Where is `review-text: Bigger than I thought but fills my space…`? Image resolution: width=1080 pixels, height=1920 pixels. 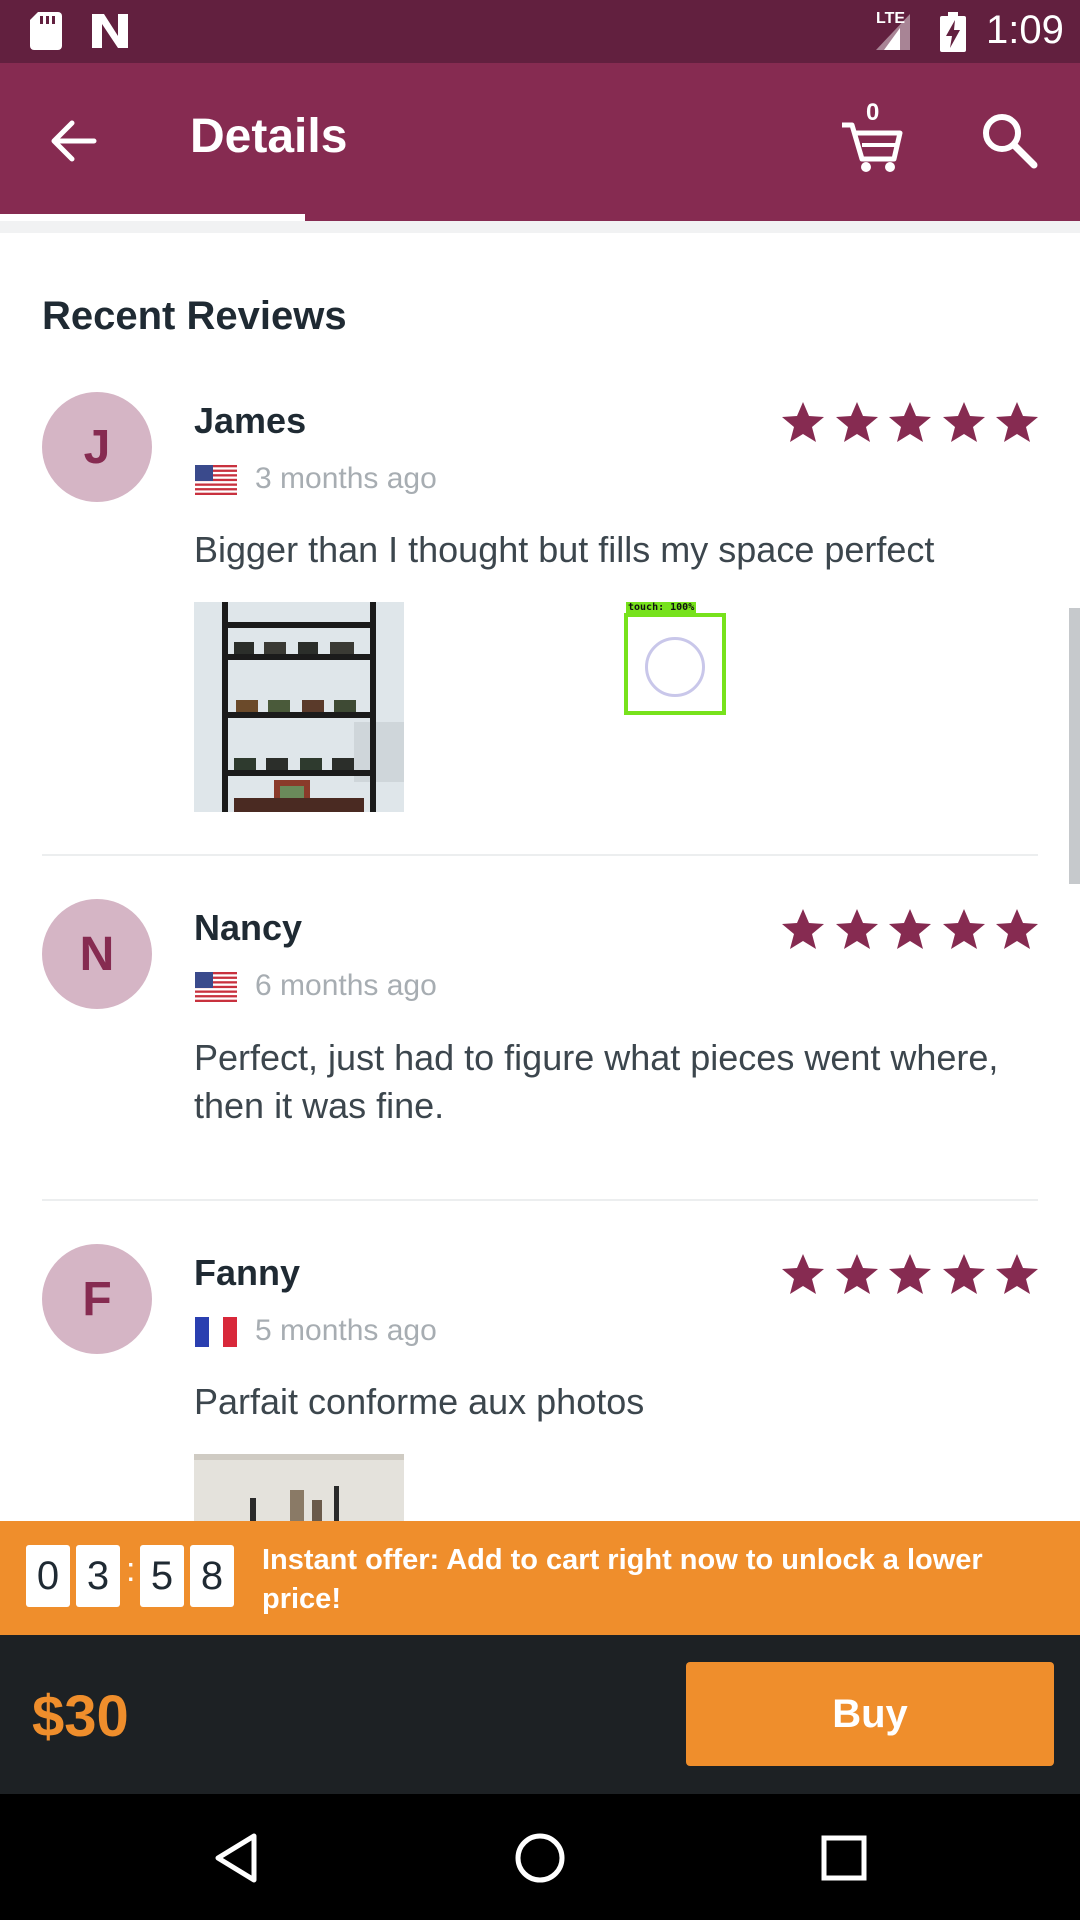
review-text: Bigger than I thought but fills my space… is located at coordinates (564, 549).